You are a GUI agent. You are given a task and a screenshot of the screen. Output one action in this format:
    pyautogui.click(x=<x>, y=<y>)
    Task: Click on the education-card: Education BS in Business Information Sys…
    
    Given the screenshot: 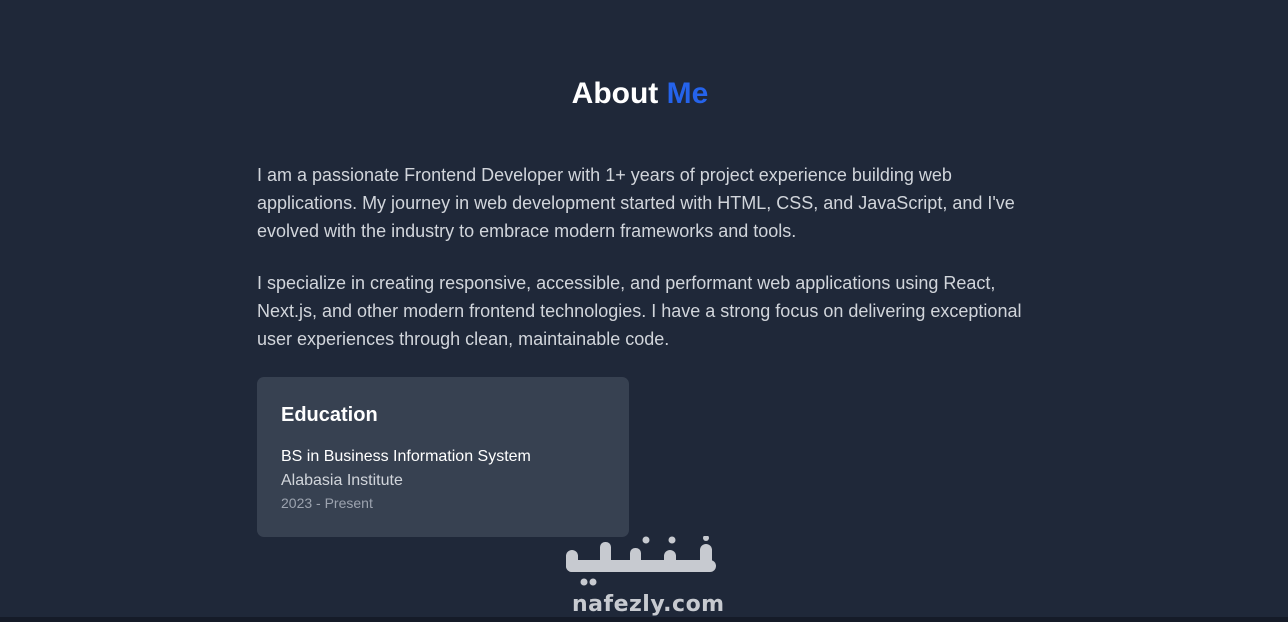 What is the action you would take?
    pyautogui.click(x=443, y=457)
    